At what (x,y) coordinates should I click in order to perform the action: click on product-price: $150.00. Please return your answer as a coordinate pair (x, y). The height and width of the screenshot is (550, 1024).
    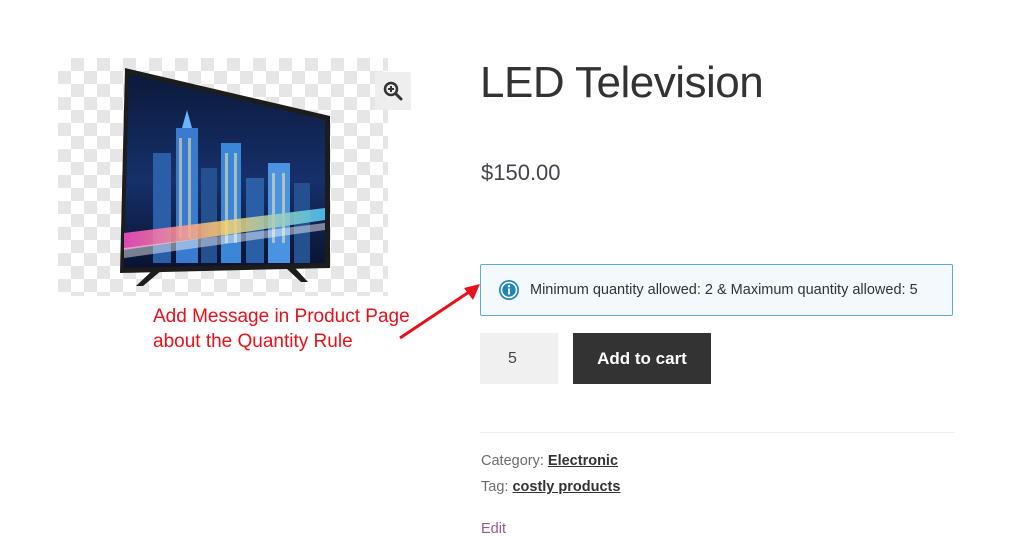
    Looking at the image, I should click on (521, 172).